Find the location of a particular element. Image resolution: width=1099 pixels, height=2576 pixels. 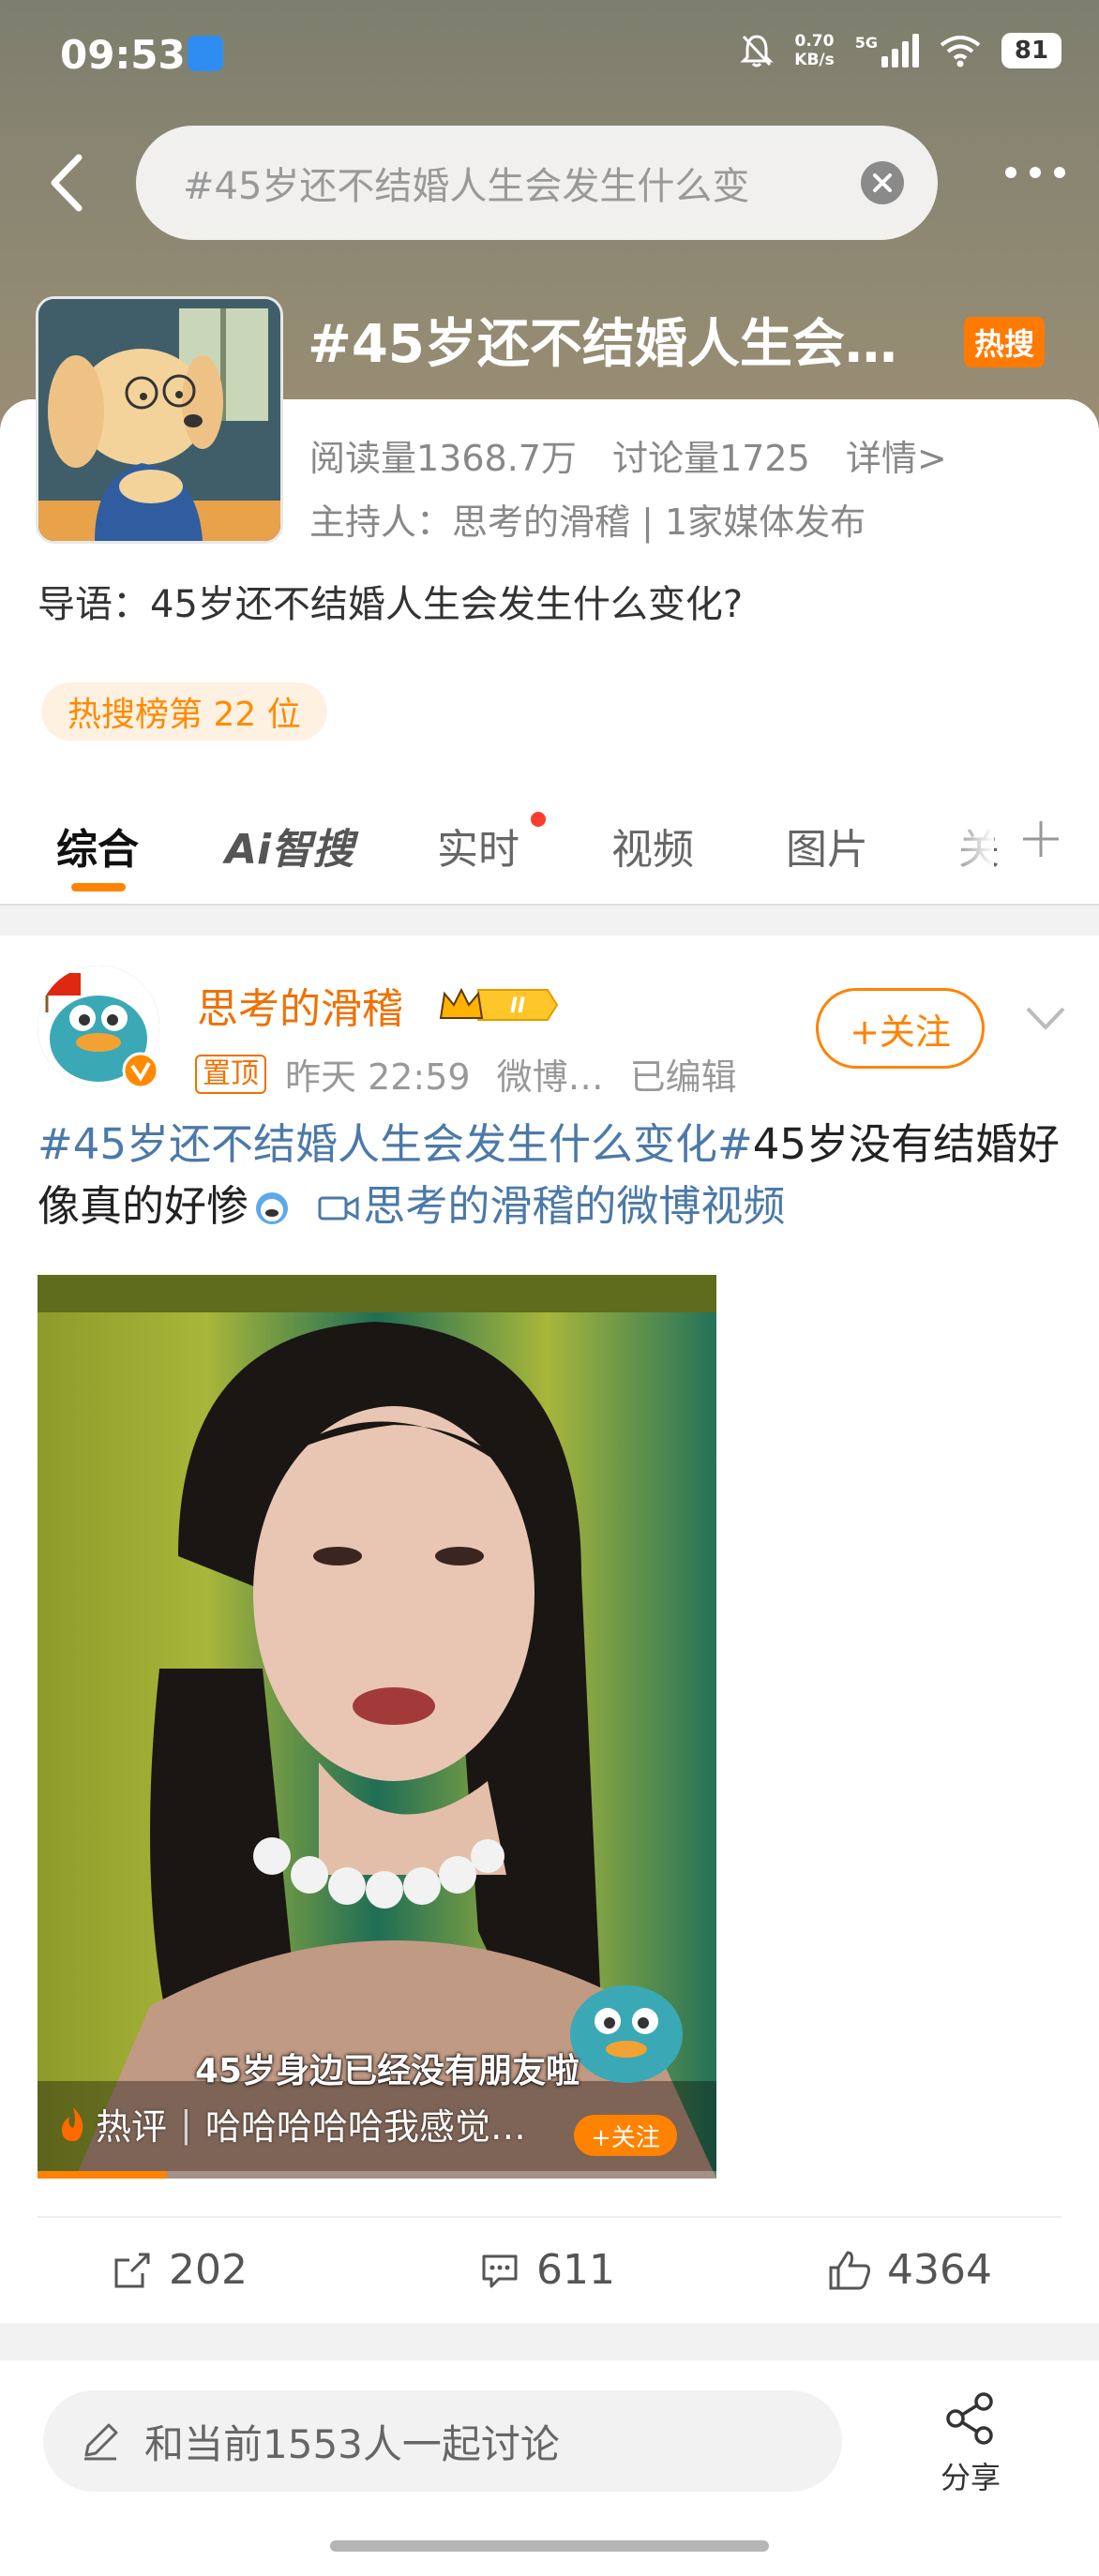

like-button: 4364 is located at coordinates (909, 2270).